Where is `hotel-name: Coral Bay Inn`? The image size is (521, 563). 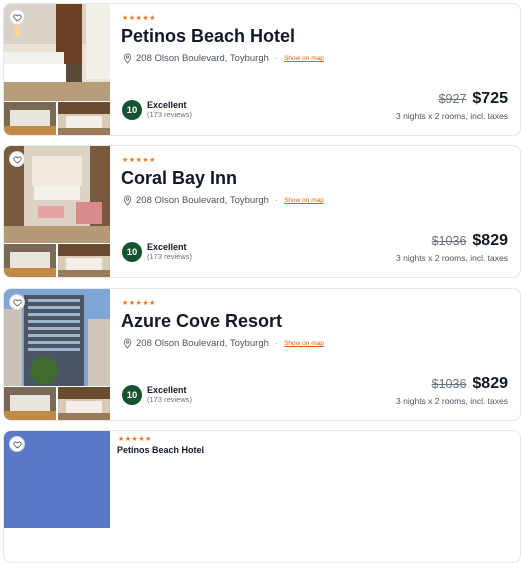
hotel-name: Coral Bay Inn is located at coordinates (179, 178).